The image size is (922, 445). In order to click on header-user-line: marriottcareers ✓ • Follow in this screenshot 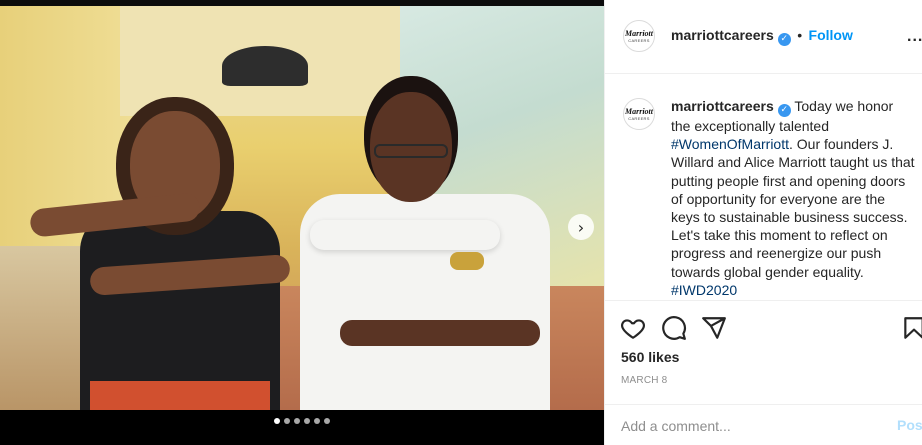, I will do `click(762, 36)`.